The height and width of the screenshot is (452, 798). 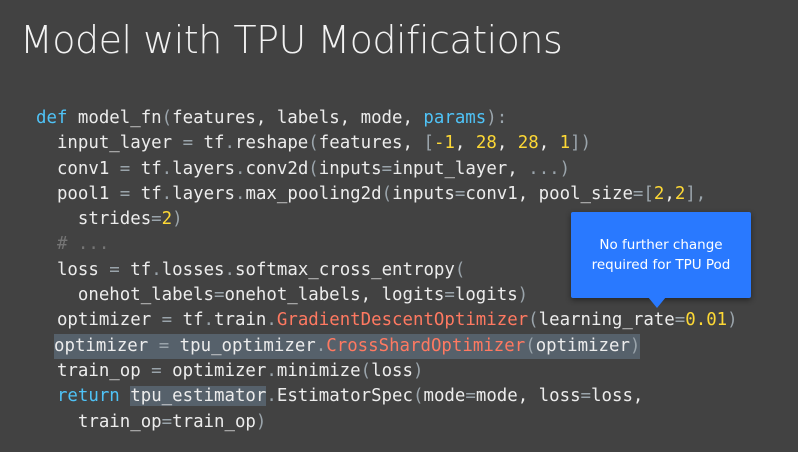 I want to click on code-token: [, so click(x=428, y=143).